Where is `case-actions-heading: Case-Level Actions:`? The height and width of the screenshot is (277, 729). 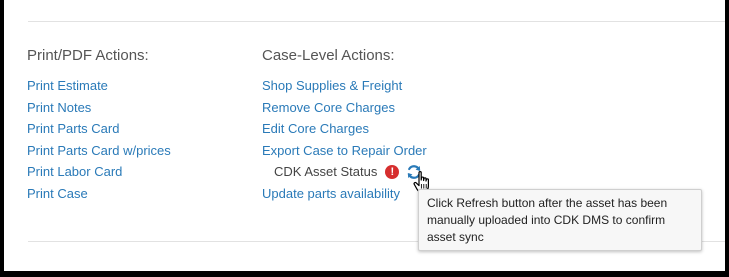 case-actions-heading: Case-Level Actions: is located at coordinates (328, 55).